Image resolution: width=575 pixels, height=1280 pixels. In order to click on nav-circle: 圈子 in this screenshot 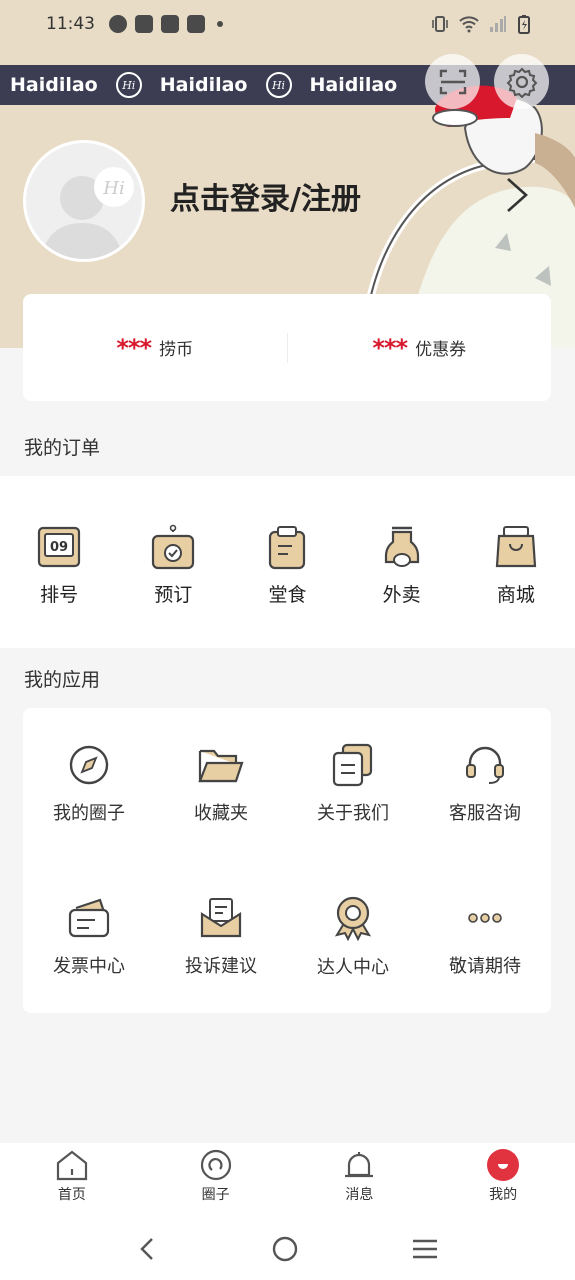, I will do `click(216, 1180)`.